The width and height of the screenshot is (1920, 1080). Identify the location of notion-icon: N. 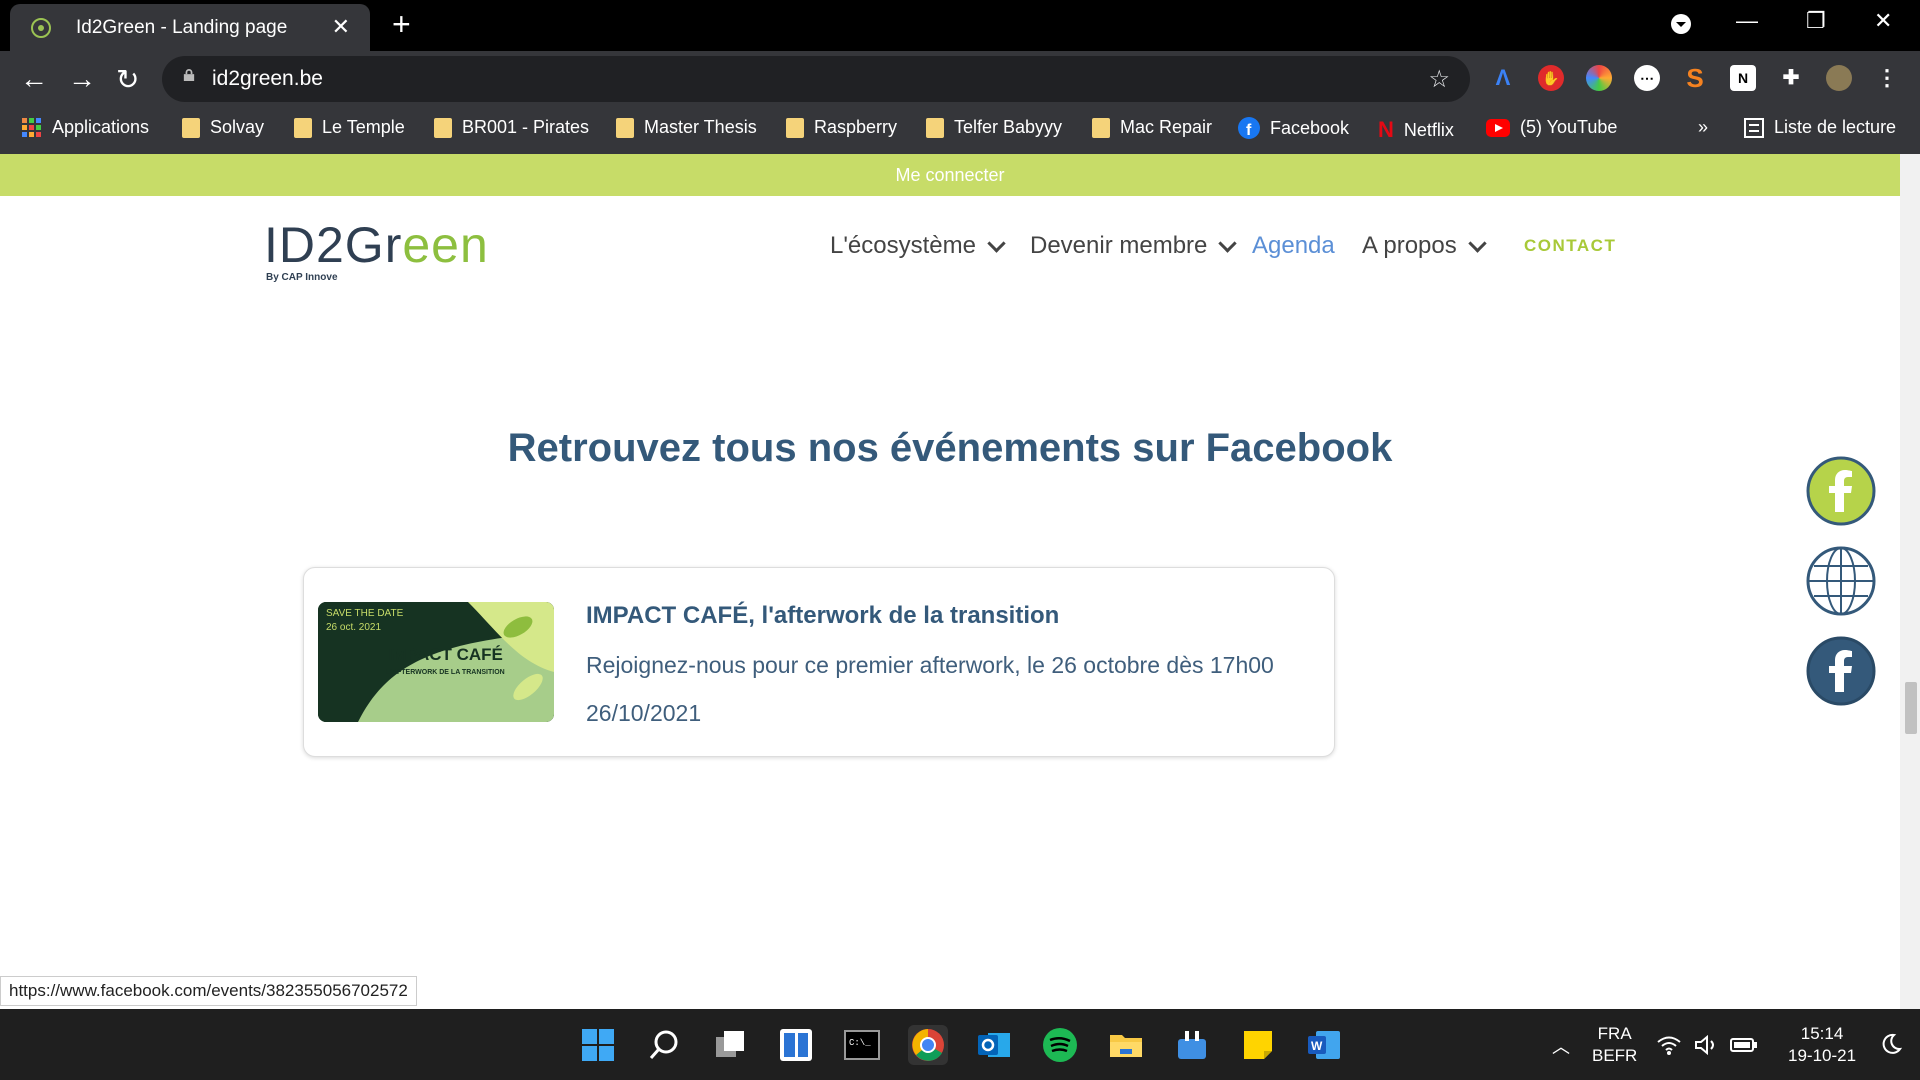
(1743, 78).